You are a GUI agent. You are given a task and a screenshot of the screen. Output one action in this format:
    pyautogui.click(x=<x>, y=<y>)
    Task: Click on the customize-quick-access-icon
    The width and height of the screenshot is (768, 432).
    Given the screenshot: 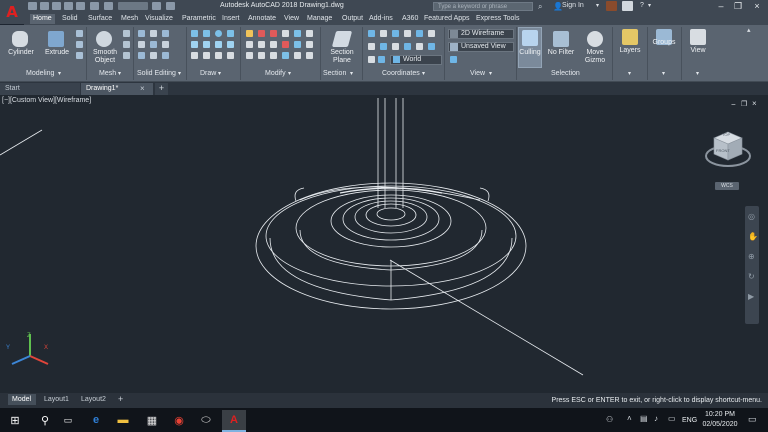 What is the action you would take?
    pyautogui.click(x=170, y=6)
    